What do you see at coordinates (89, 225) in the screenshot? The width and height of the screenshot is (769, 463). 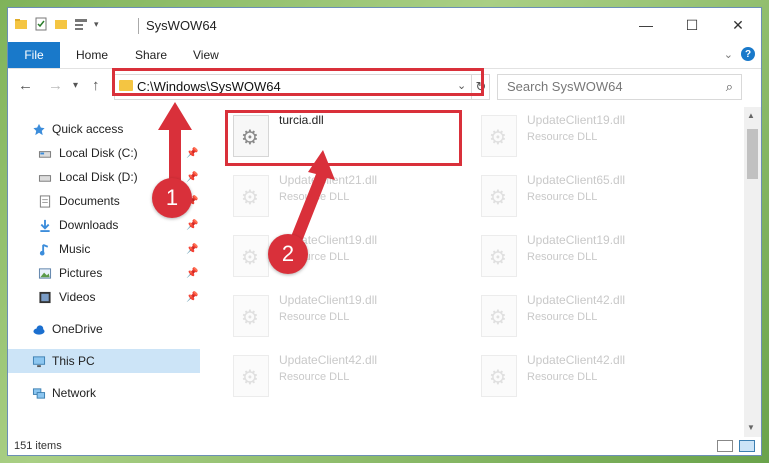 I see `sidebar-item-label: Downloads` at bounding box center [89, 225].